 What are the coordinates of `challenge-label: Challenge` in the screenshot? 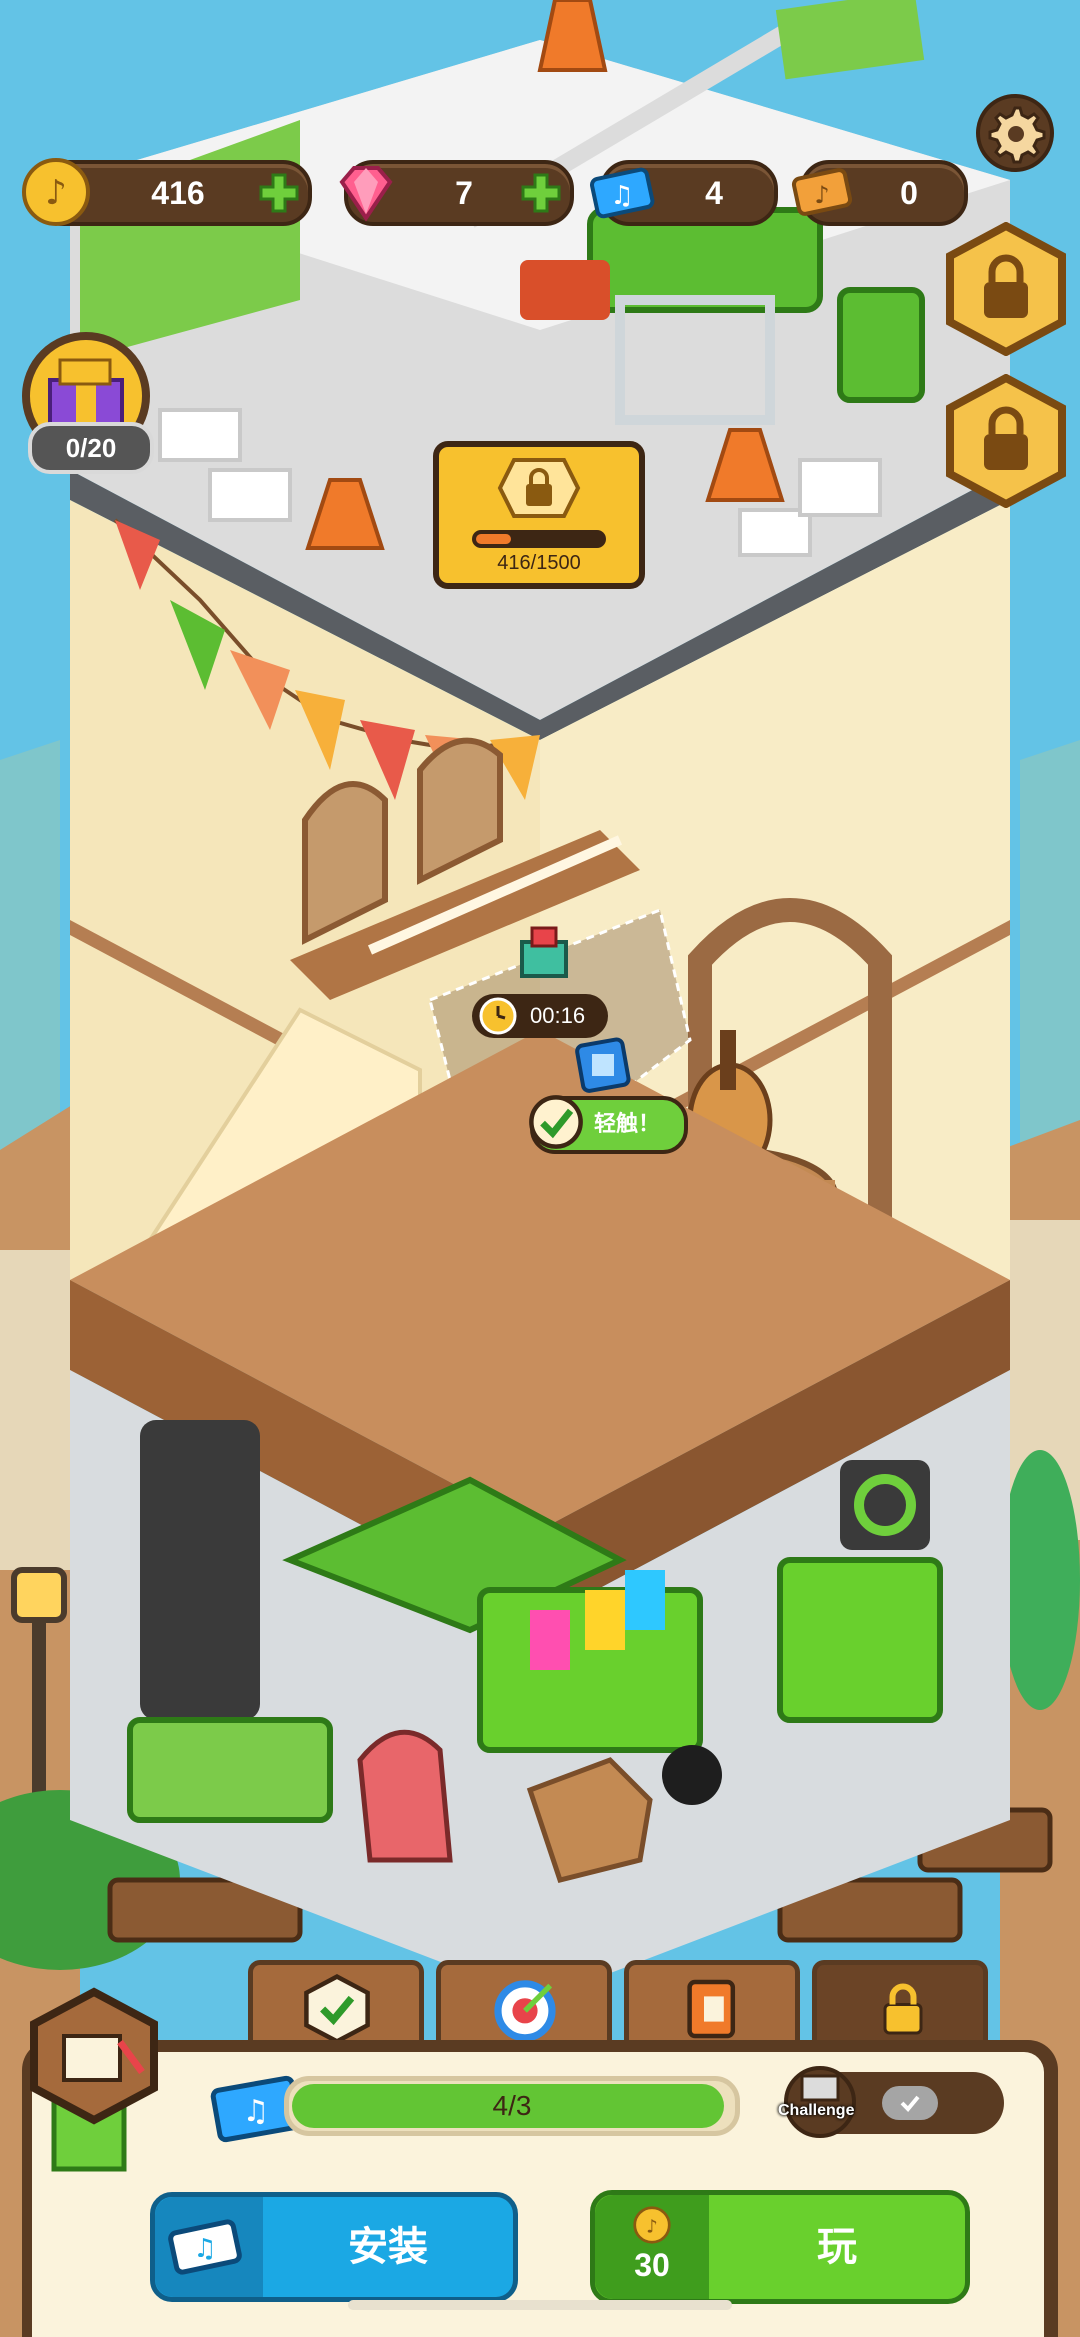 It's located at (816, 2110).